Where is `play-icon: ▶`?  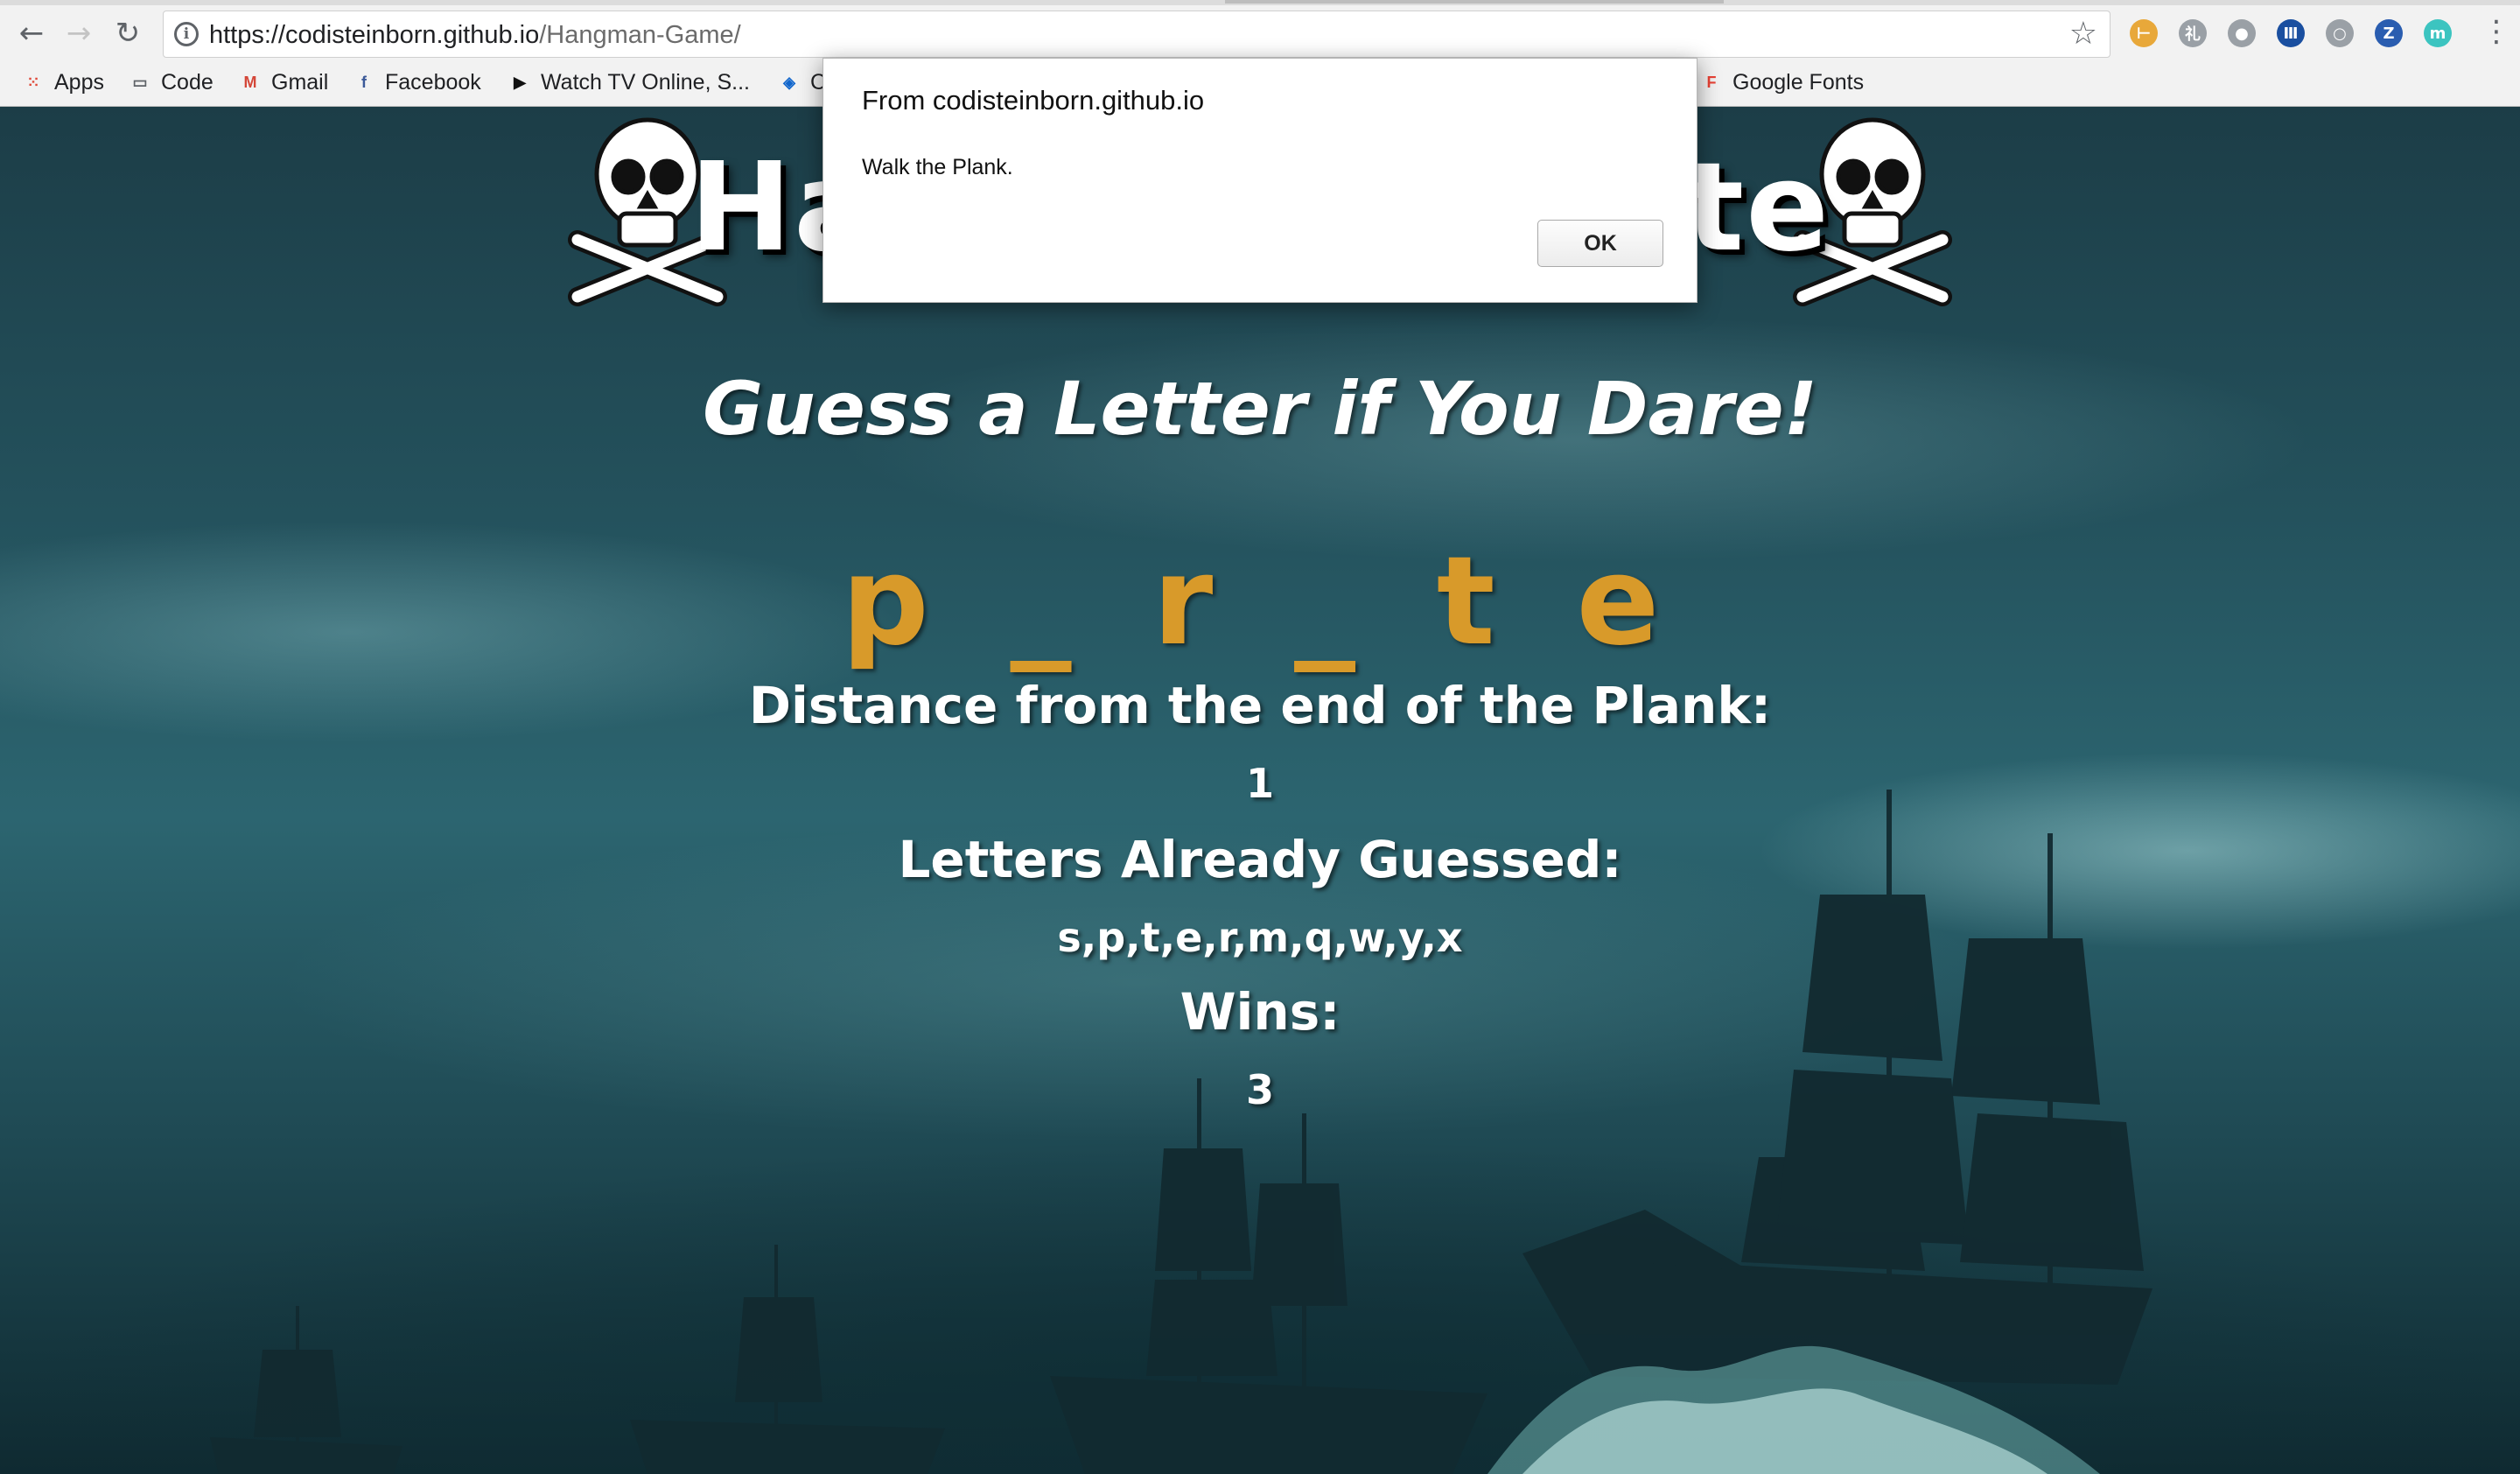
play-icon: ▶ is located at coordinates (520, 82).